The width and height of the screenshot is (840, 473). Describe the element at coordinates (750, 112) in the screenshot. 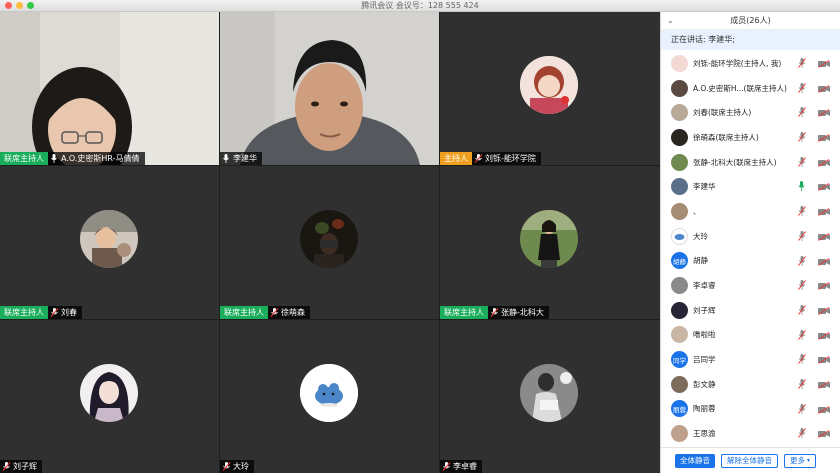

I see `participant-row: 刘春(联席主持人)` at that location.